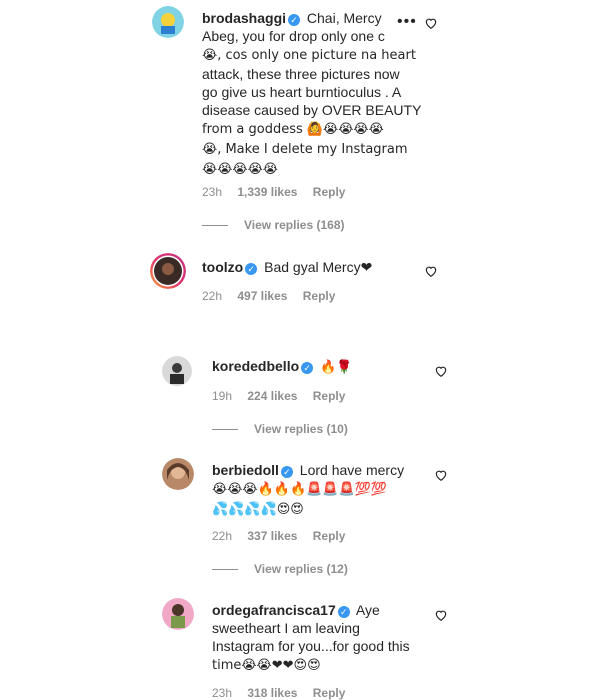 The width and height of the screenshot is (600, 700). I want to click on comment-time: 19h, so click(222, 396).